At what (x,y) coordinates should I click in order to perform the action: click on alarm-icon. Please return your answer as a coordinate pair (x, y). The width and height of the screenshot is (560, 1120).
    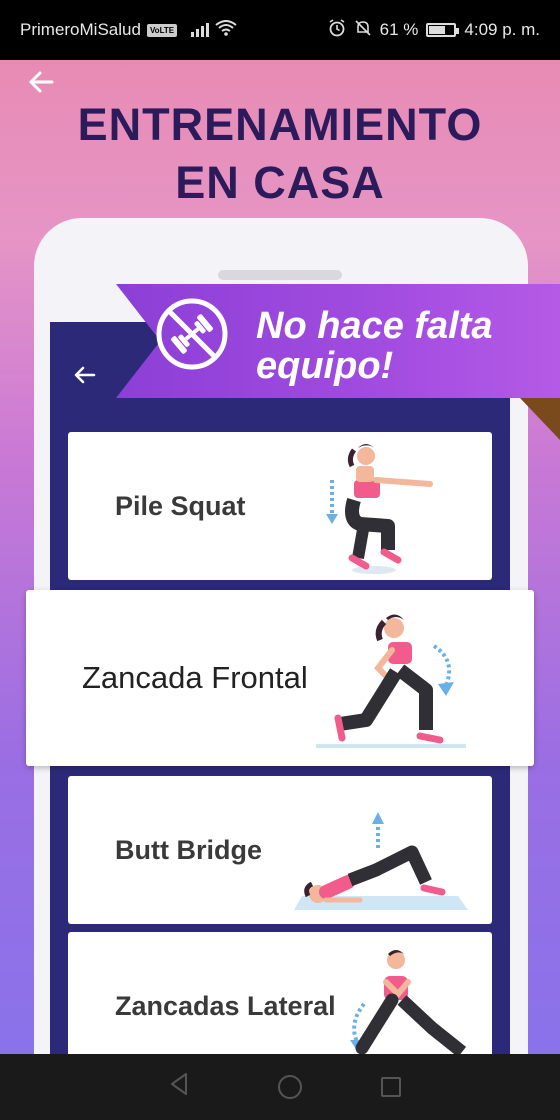
    Looking at the image, I should click on (337, 30).